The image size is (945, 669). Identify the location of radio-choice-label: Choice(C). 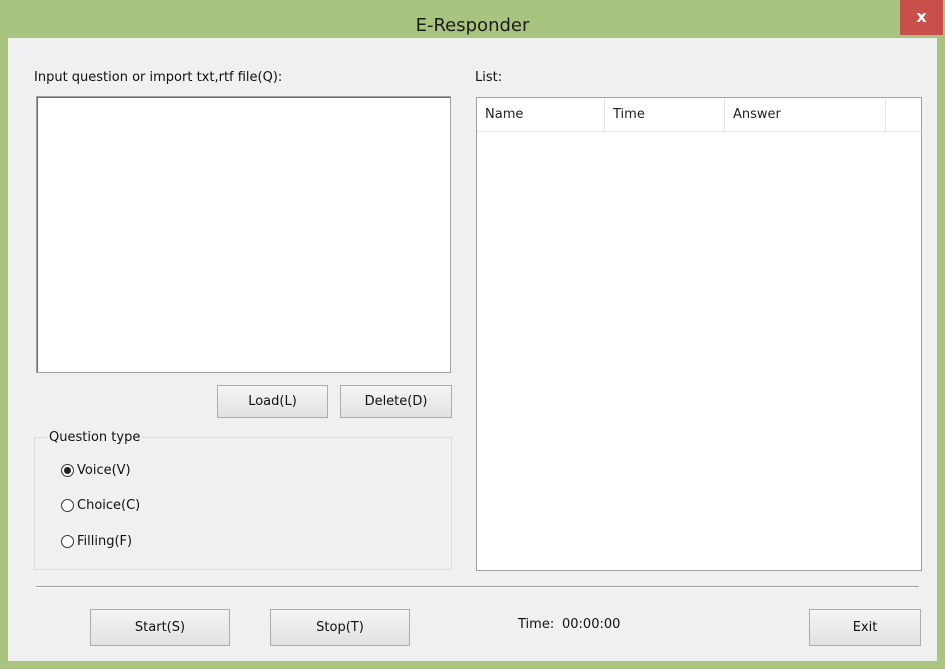
(109, 505).